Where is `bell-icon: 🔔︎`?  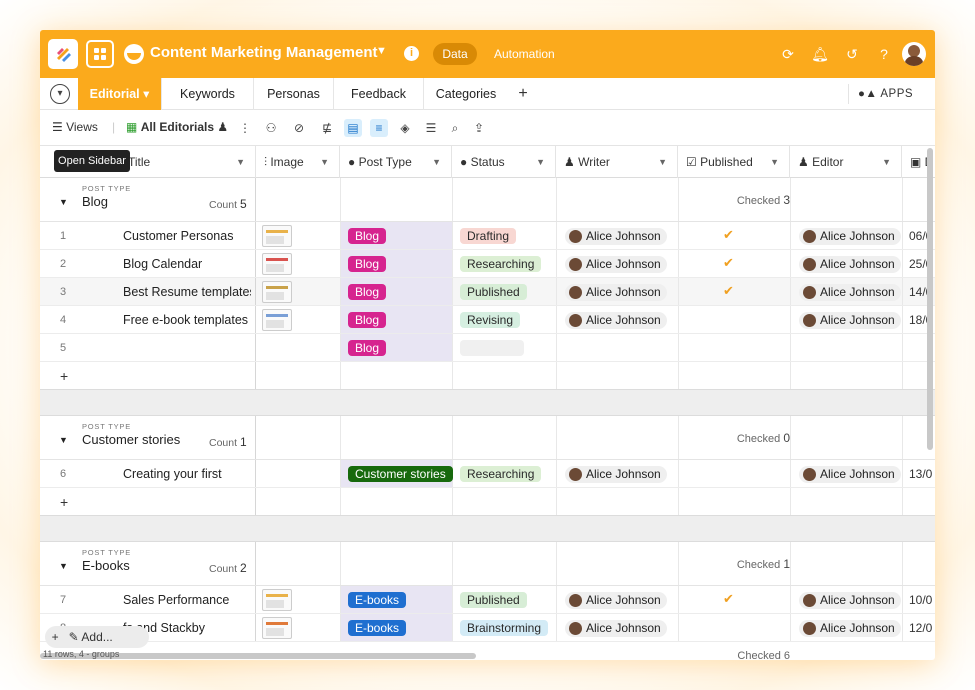 bell-icon: 🔔︎ is located at coordinates (820, 54).